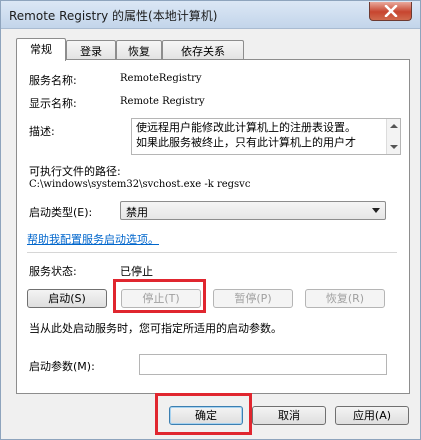  What do you see at coordinates (253, 298) in the screenshot?
I see `pause-button: 暂停(P)` at bounding box center [253, 298].